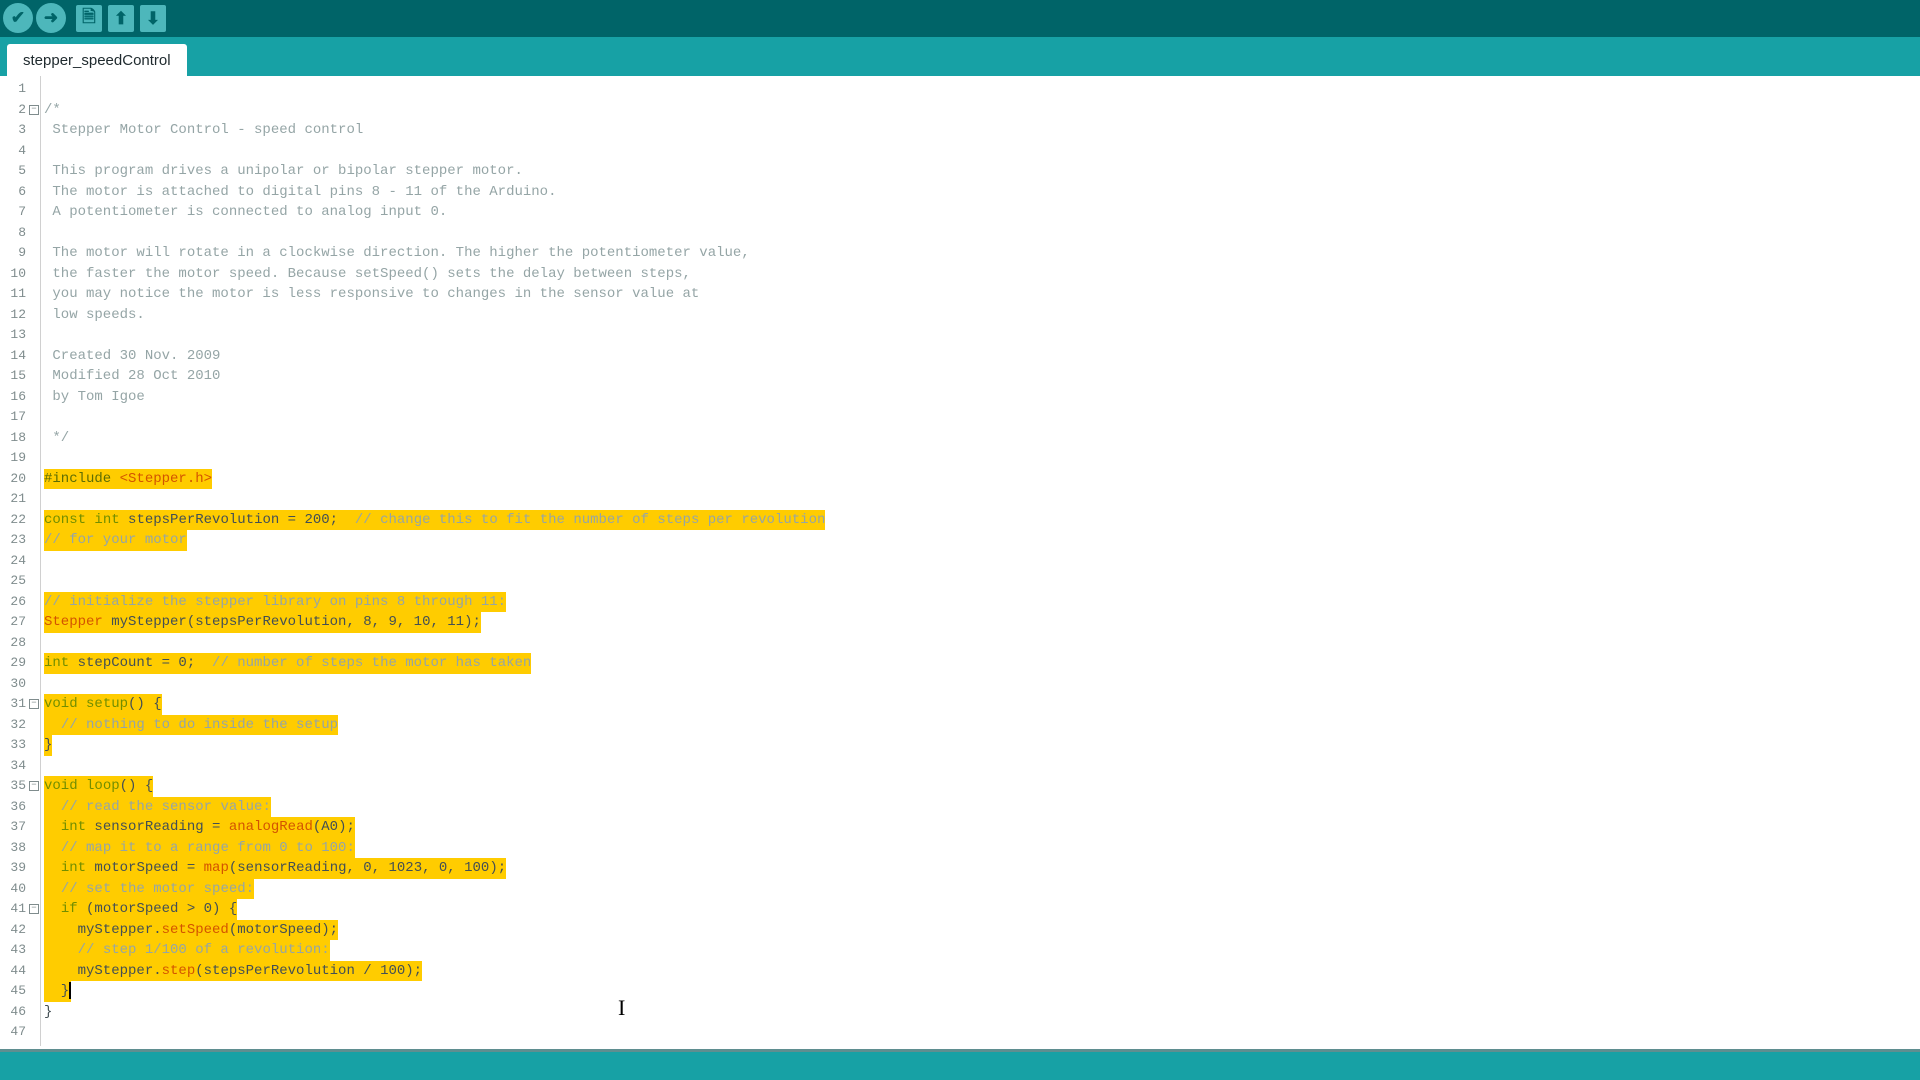  Describe the element at coordinates (18, 806) in the screenshot. I see `line-number: 36` at that location.